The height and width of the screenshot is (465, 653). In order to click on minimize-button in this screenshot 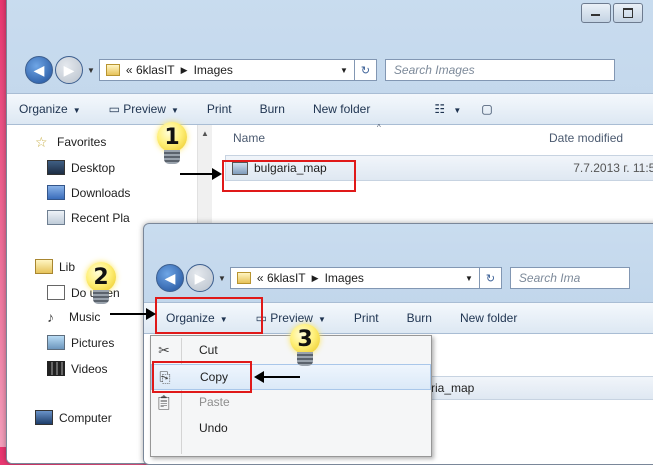, I will do `click(596, 13)`.